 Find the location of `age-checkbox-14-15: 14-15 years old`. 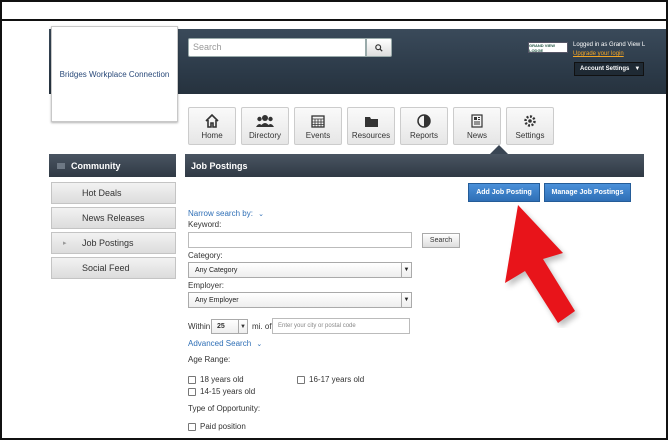

age-checkbox-14-15: 14-15 years old is located at coordinates (221, 391).